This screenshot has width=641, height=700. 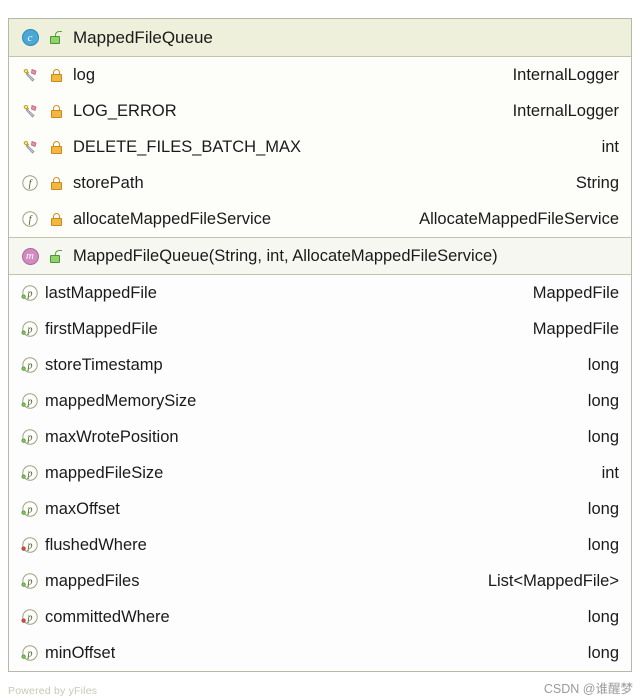 I want to click on member-name: firstMappedFile, so click(x=101, y=328).